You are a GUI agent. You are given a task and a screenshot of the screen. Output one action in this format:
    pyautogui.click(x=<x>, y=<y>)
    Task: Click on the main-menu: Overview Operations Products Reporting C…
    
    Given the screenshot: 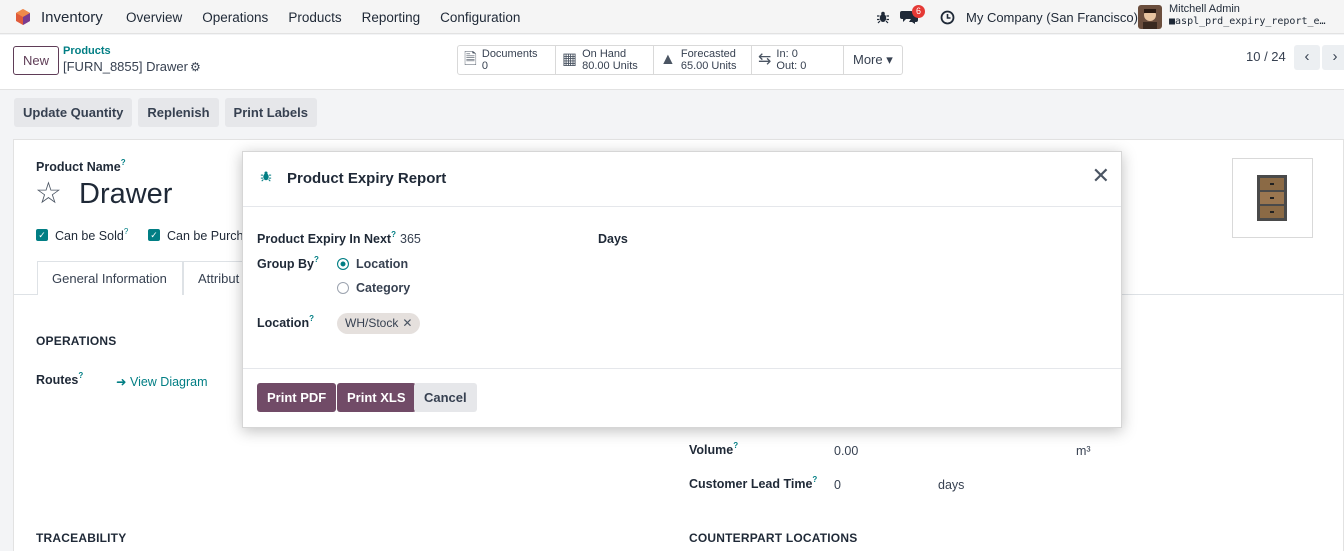 What is the action you would take?
    pyautogui.click(x=333, y=17)
    